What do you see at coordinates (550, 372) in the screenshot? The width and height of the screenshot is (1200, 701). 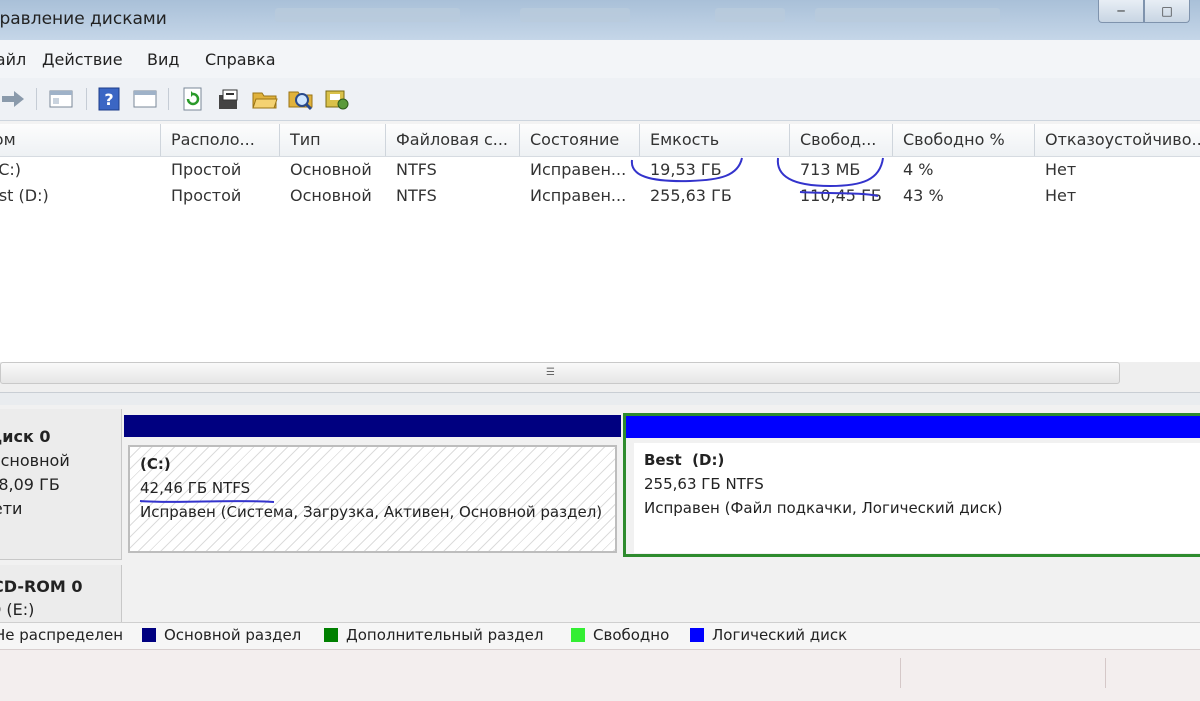 I see `scrollbar-grip-icon: ☰` at bounding box center [550, 372].